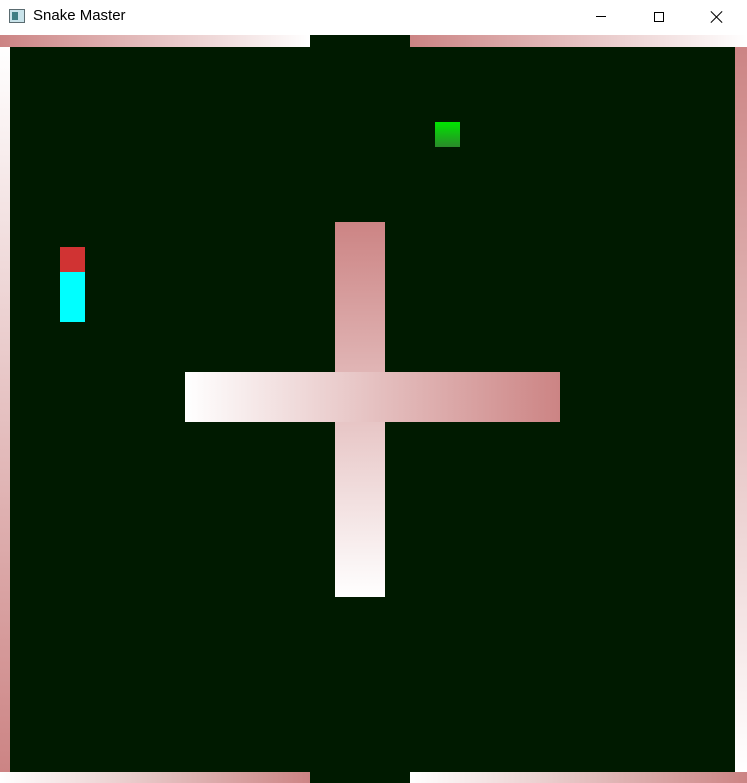  What do you see at coordinates (155, 777) in the screenshot?
I see `wall-bottom-left` at bounding box center [155, 777].